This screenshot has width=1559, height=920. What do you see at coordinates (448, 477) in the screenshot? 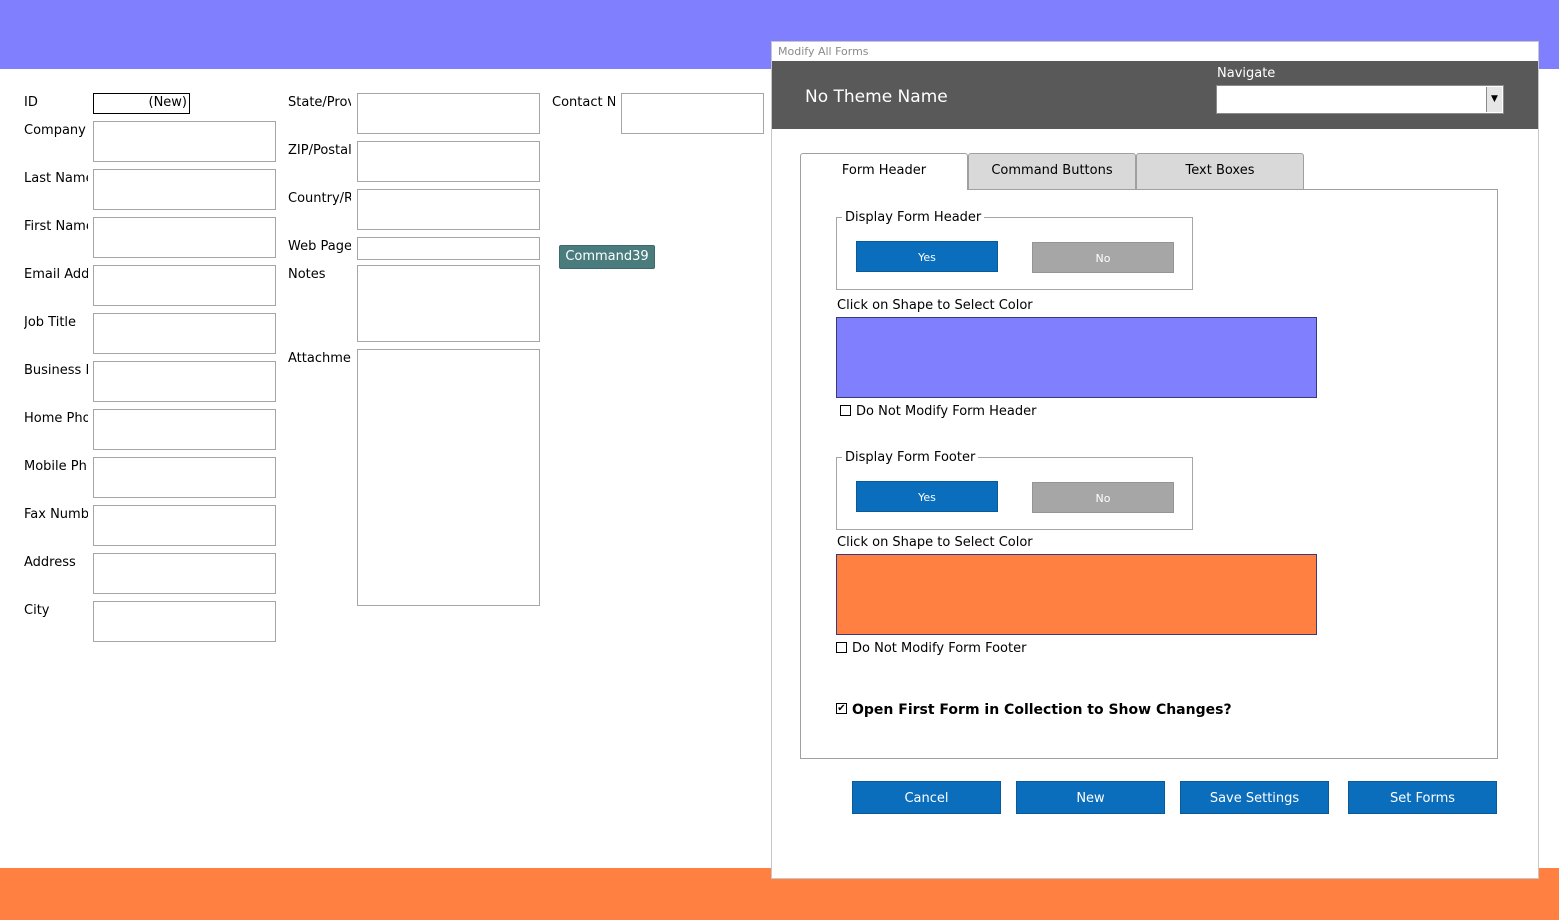
I see `attachments-field` at bounding box center [448, 477].